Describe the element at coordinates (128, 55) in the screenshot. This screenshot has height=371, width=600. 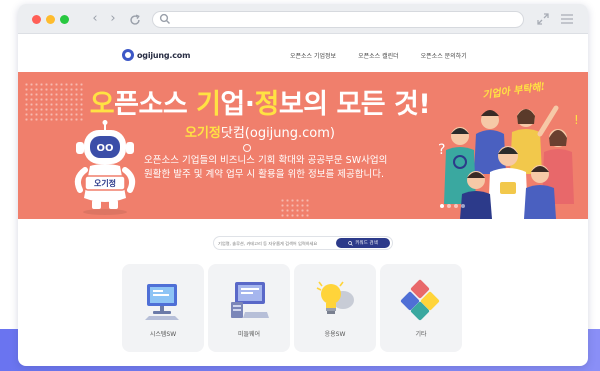
I see `logo-mark-icon` at that location.